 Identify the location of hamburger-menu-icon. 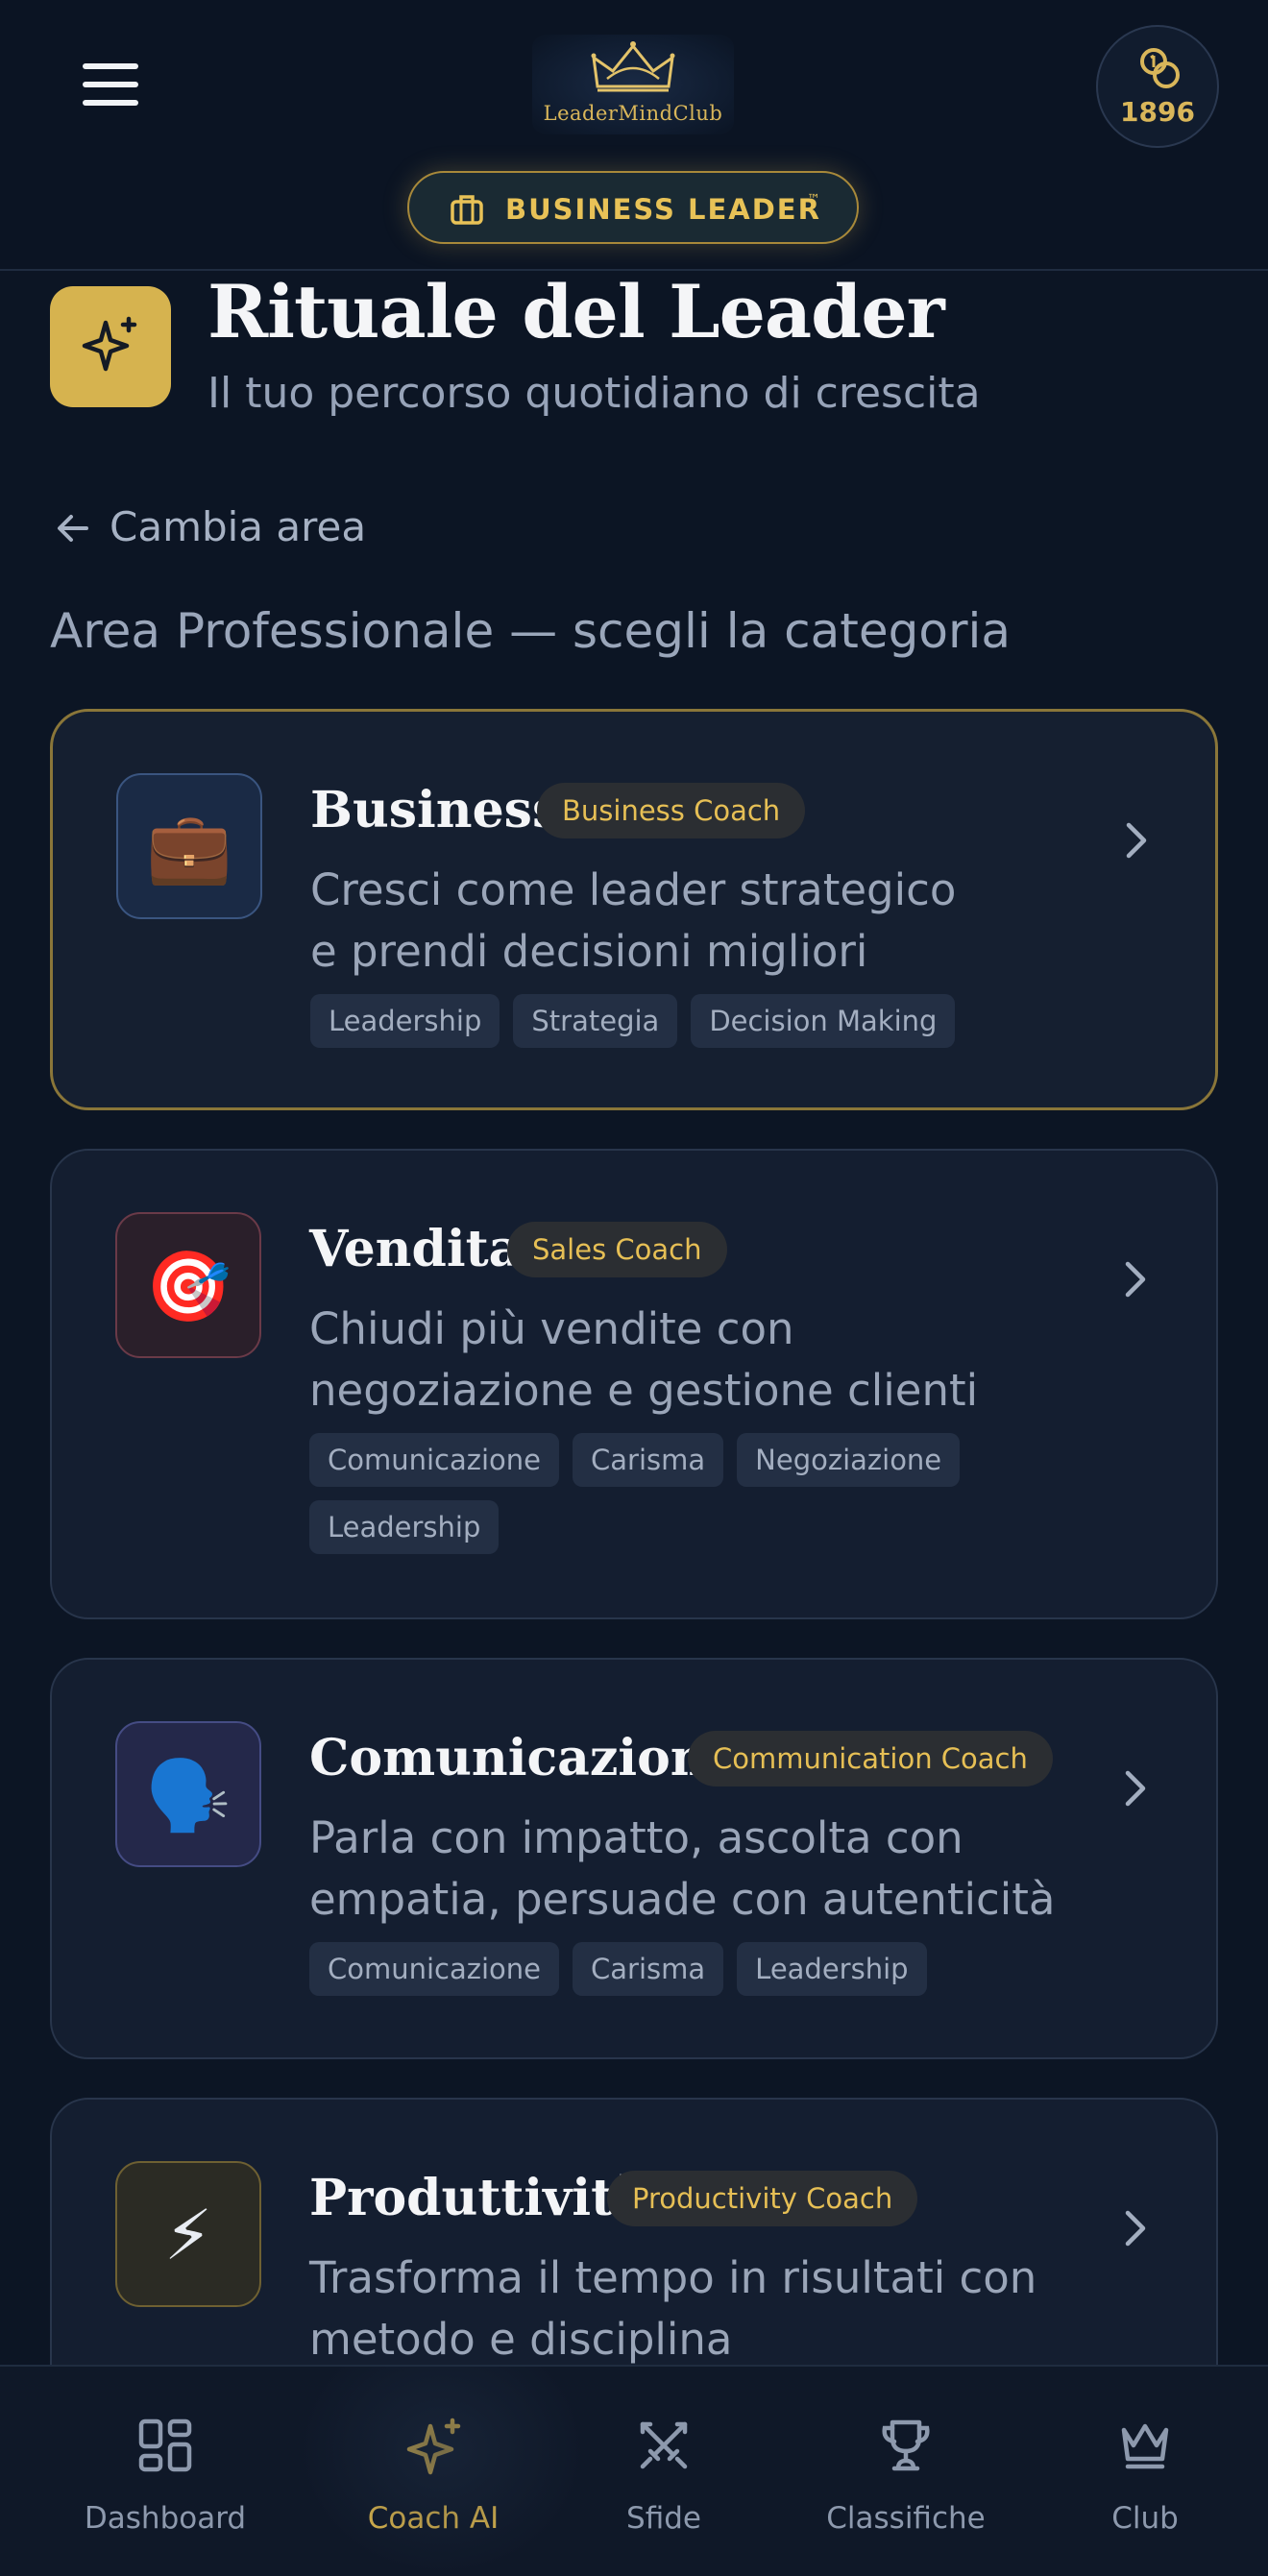
(111, 84).